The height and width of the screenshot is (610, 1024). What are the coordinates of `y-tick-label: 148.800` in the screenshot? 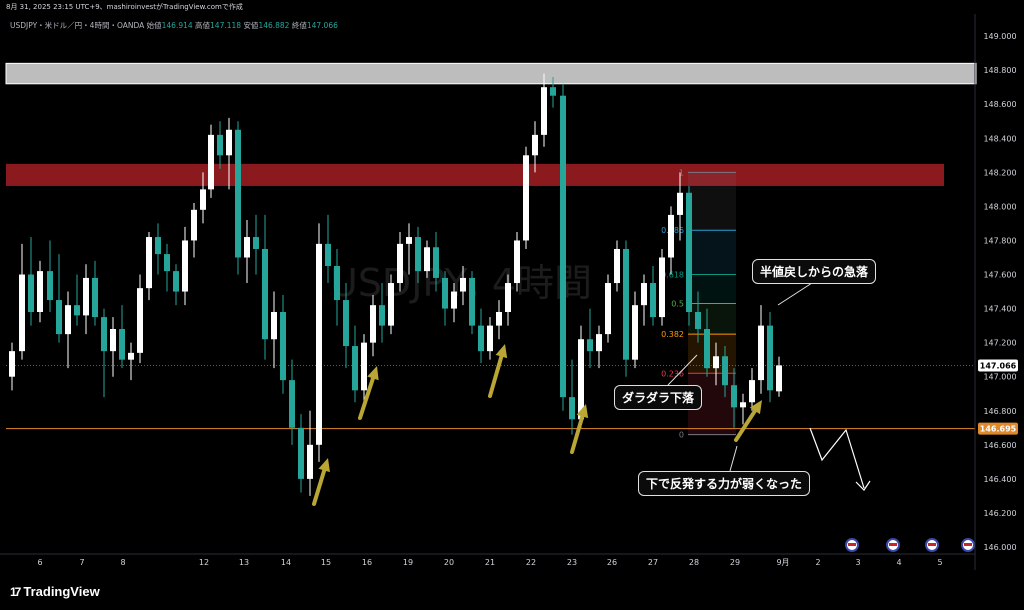 It's located at (999, 70).